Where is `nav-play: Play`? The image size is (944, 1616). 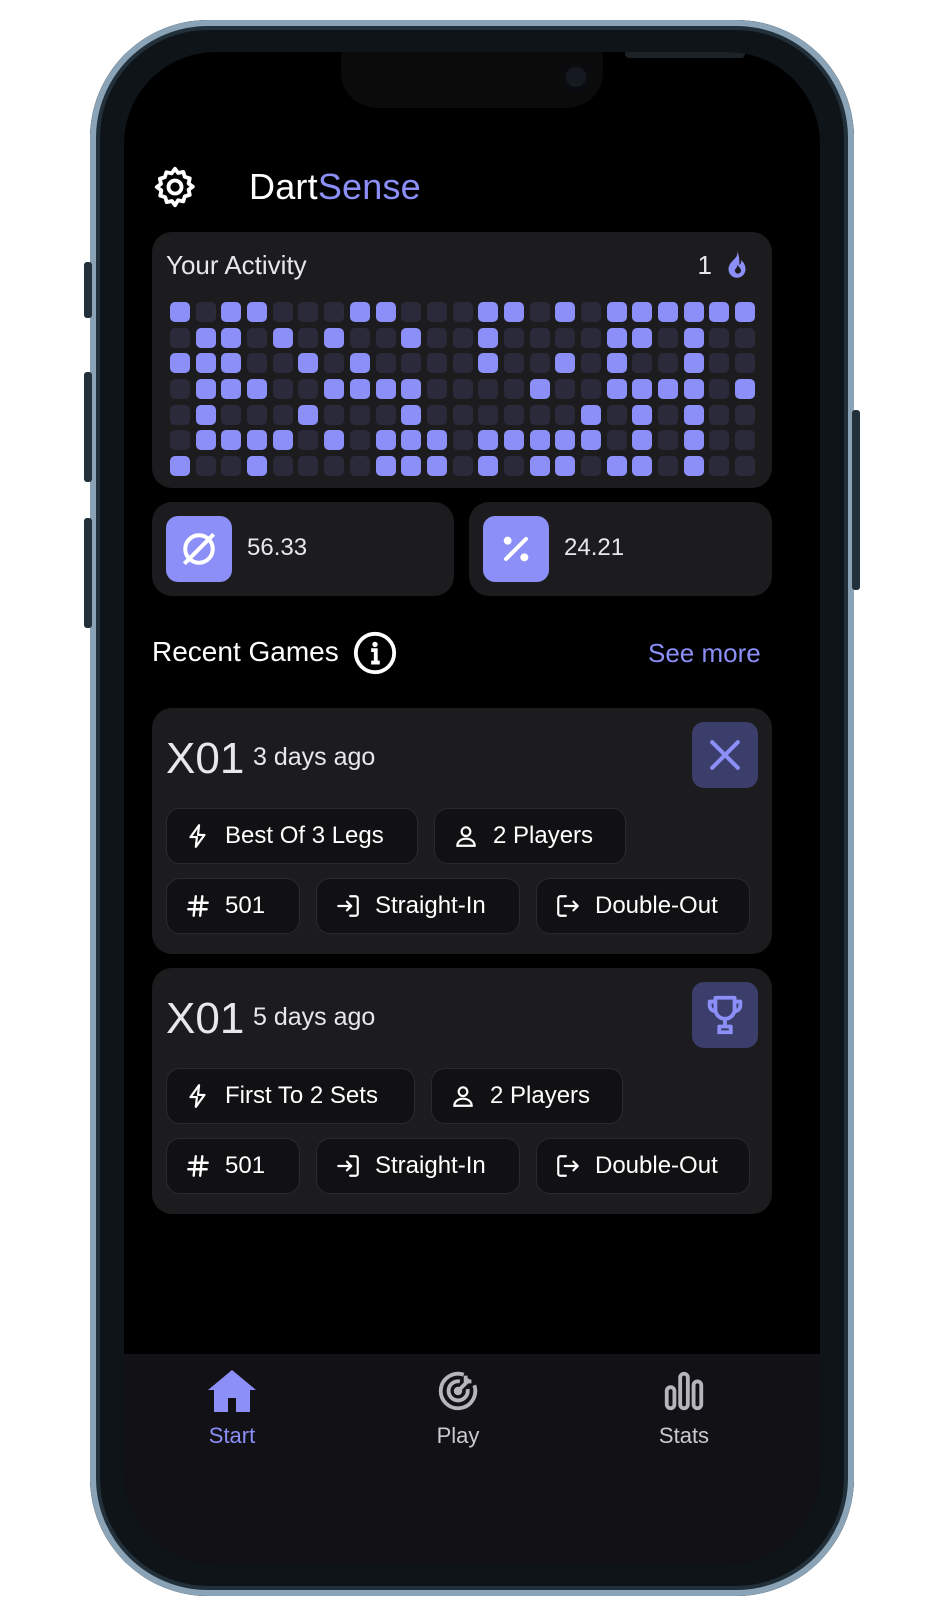
nav-play: Play is located at coordinates (458, 1408).